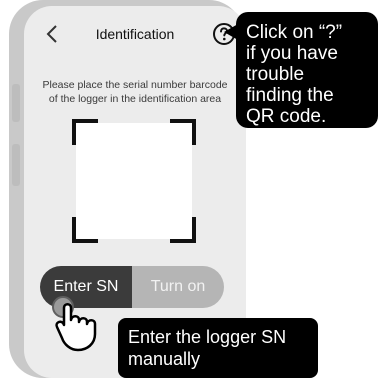 This screenshot has width=380, height=378. What do you see at coordinates (178, 287) in the screenshot?
I see `turn-on-button: Turn on` at bounding box center [178, 287].